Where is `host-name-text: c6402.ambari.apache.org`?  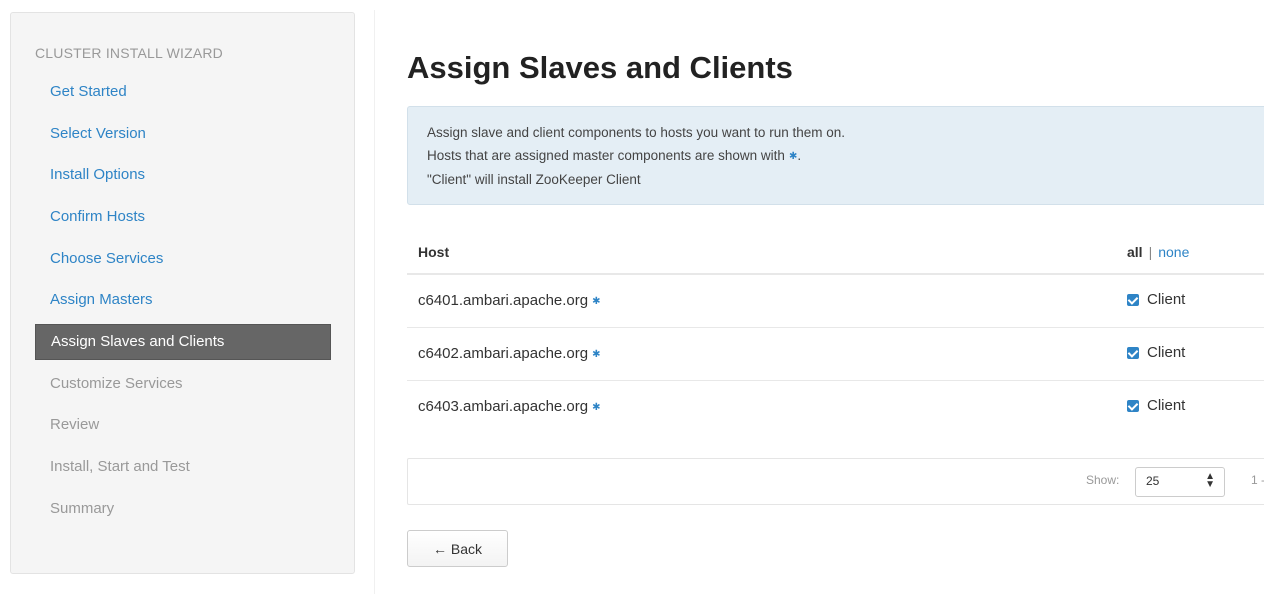
host-name-text: c6402.ambari.apache.org is located at coordinates (503, 353).